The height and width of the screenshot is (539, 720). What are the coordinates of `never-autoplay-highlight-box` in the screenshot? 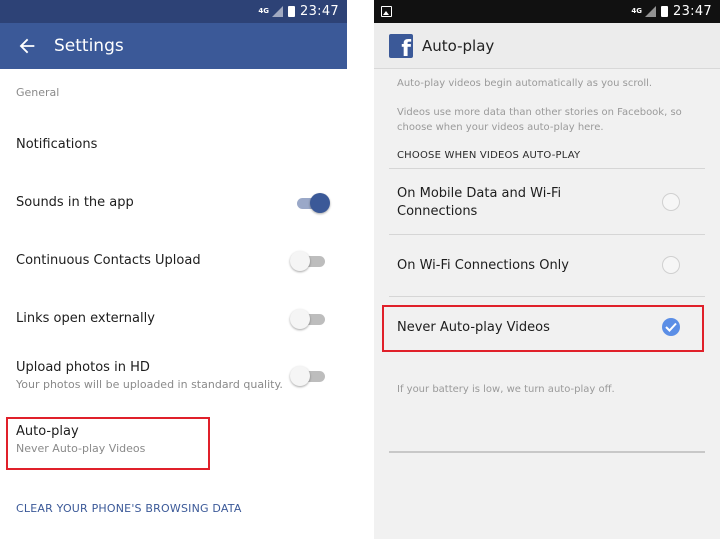 It's located at (543, 328).